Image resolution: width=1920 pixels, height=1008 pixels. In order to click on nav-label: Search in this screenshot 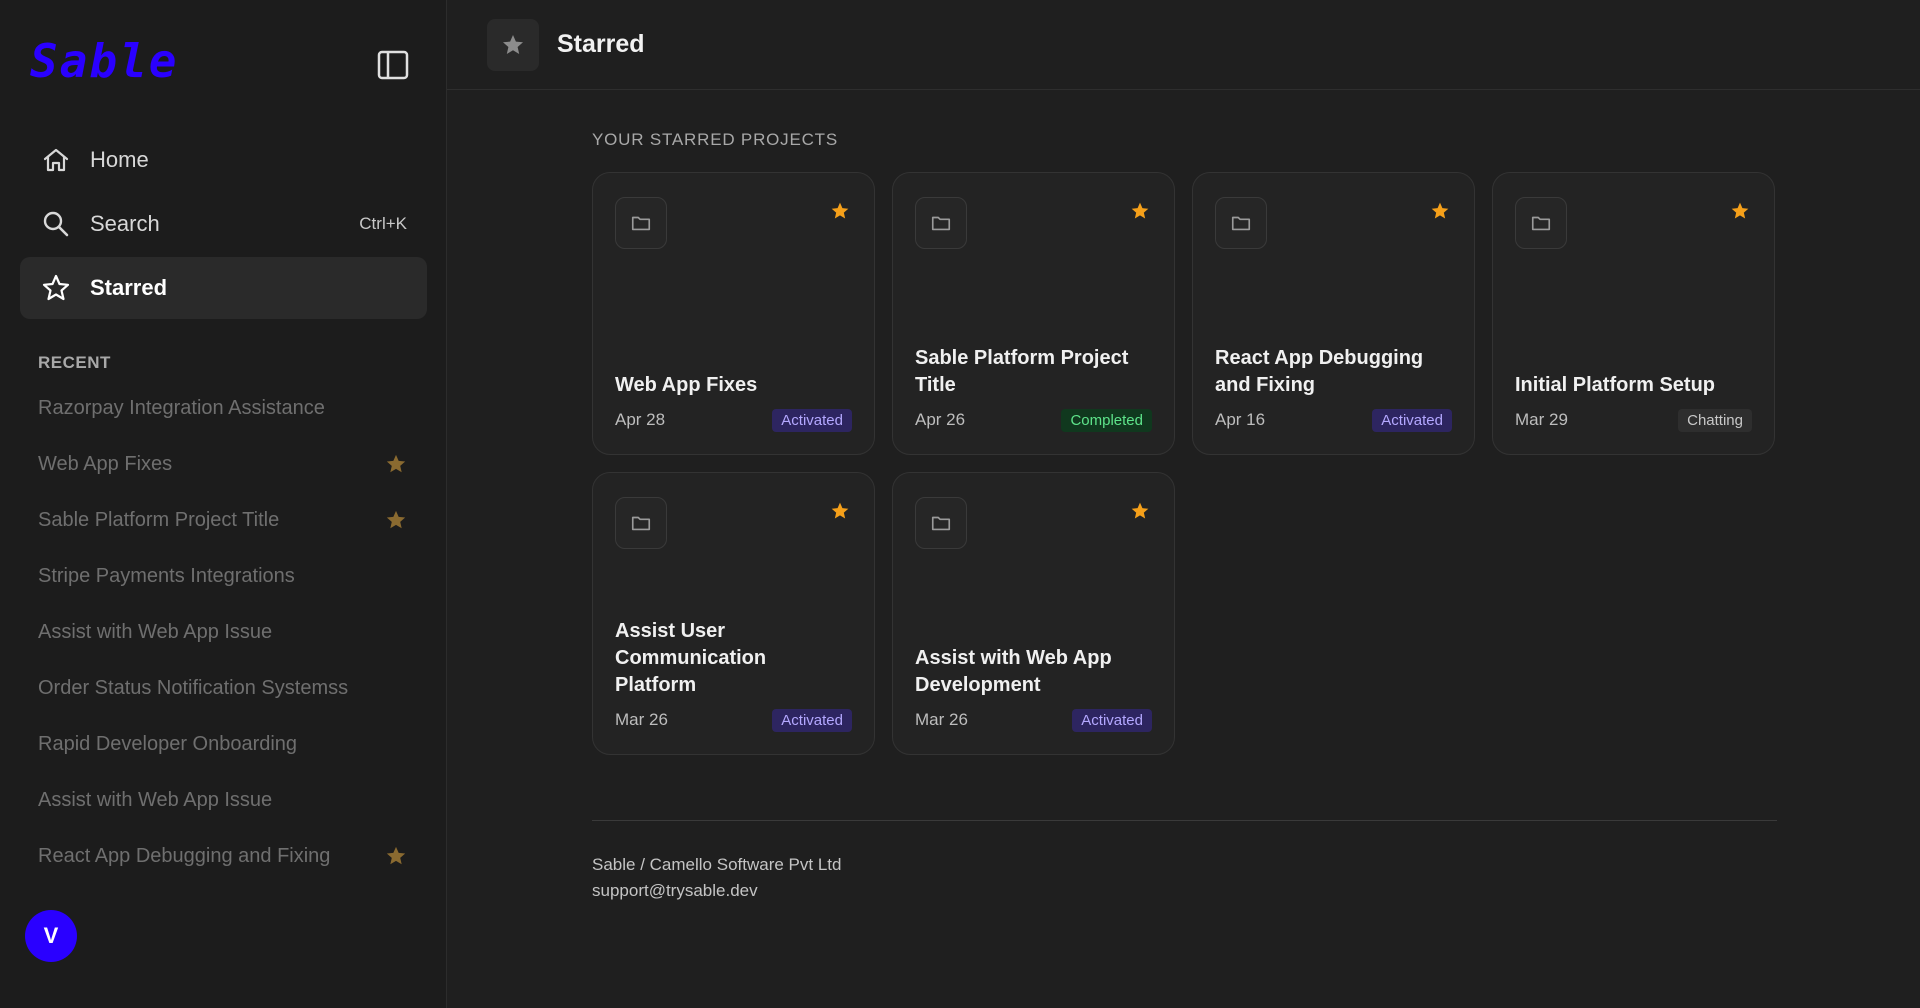, I will do `click(125, 223)`.